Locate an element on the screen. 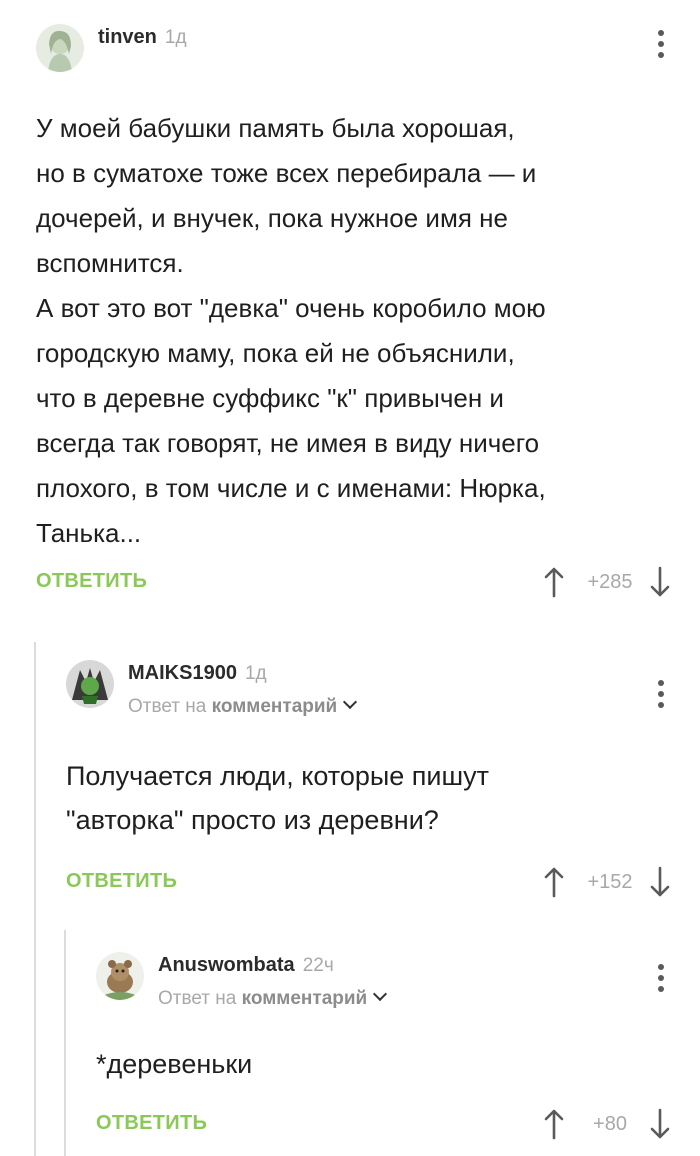  comment-score: +80 is located at coordinates (610, 1123).